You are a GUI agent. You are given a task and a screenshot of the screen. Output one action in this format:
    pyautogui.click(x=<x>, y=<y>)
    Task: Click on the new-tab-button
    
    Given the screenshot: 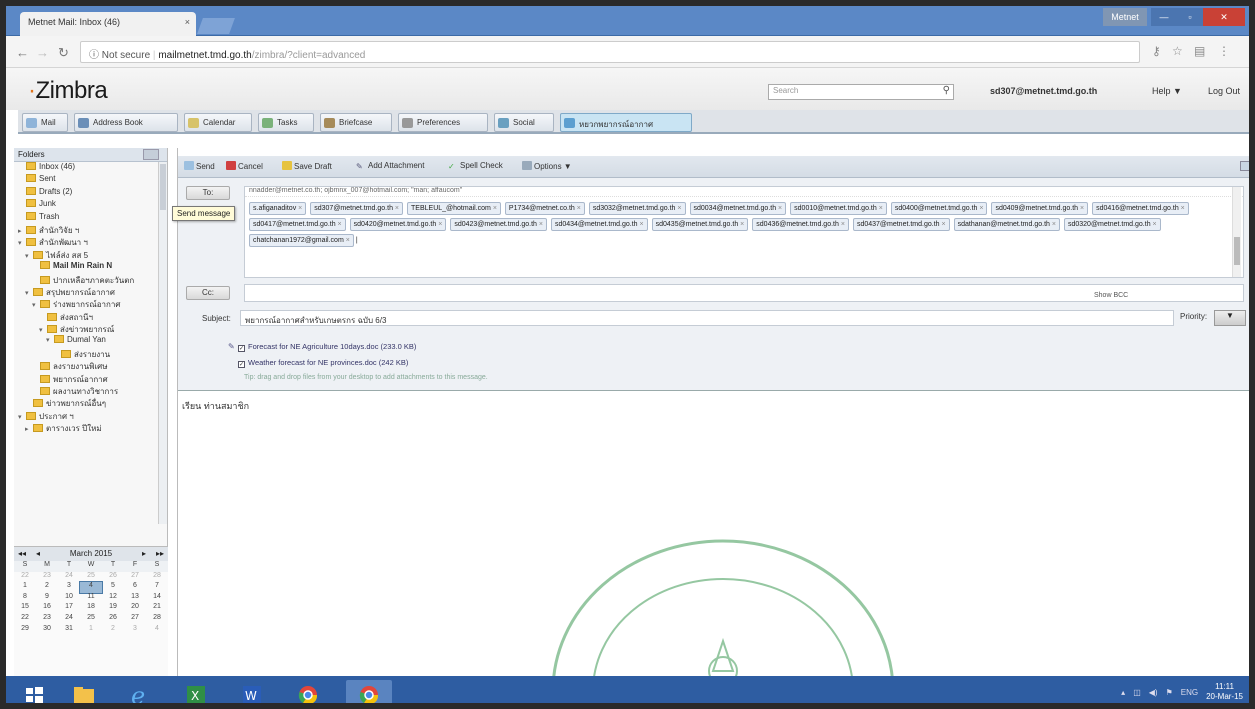 What is the action you would take?
    pyautogui.click(x=216, y=26)
    